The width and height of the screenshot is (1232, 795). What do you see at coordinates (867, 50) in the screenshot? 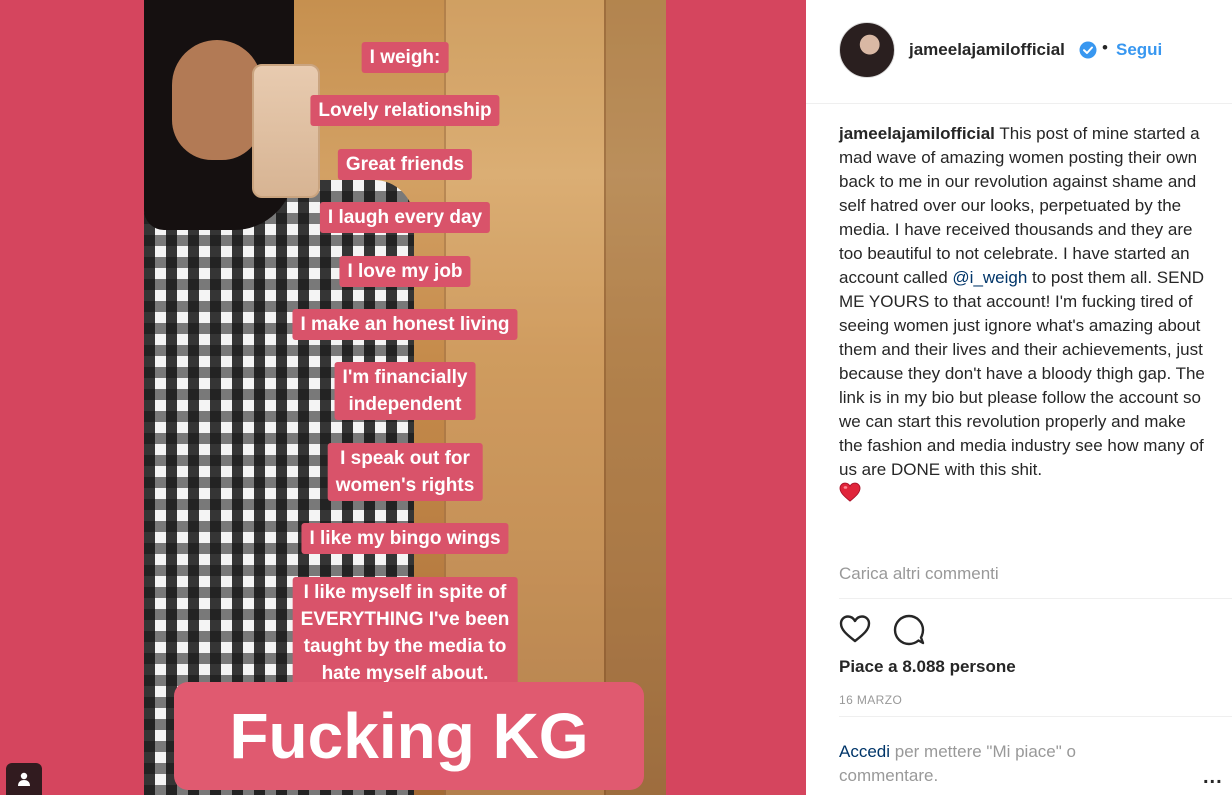
I see `avatar` at bounding box center [867, 50].